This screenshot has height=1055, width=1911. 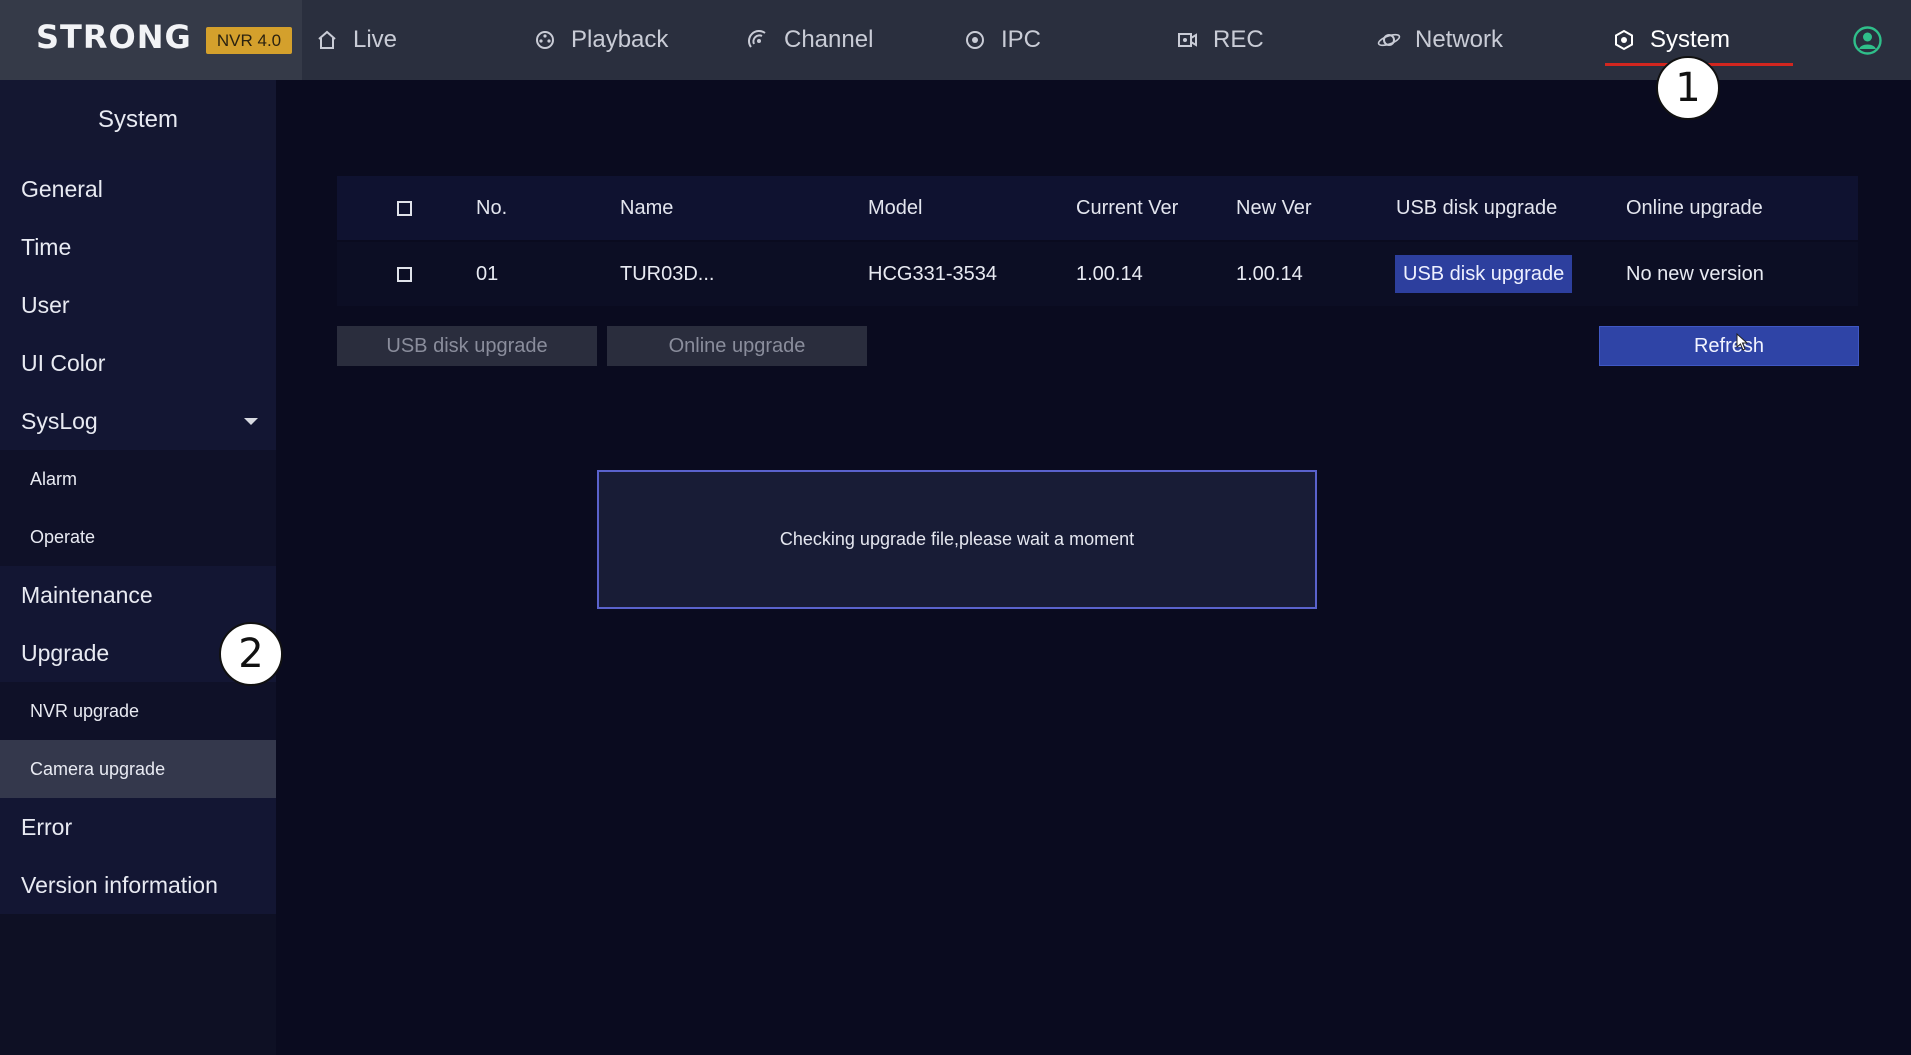 What do you see at coordinates (249, 40) in the screenshot?
I see `nvr-version-badge: NVR 4.0` at bounding box center [249, 40].